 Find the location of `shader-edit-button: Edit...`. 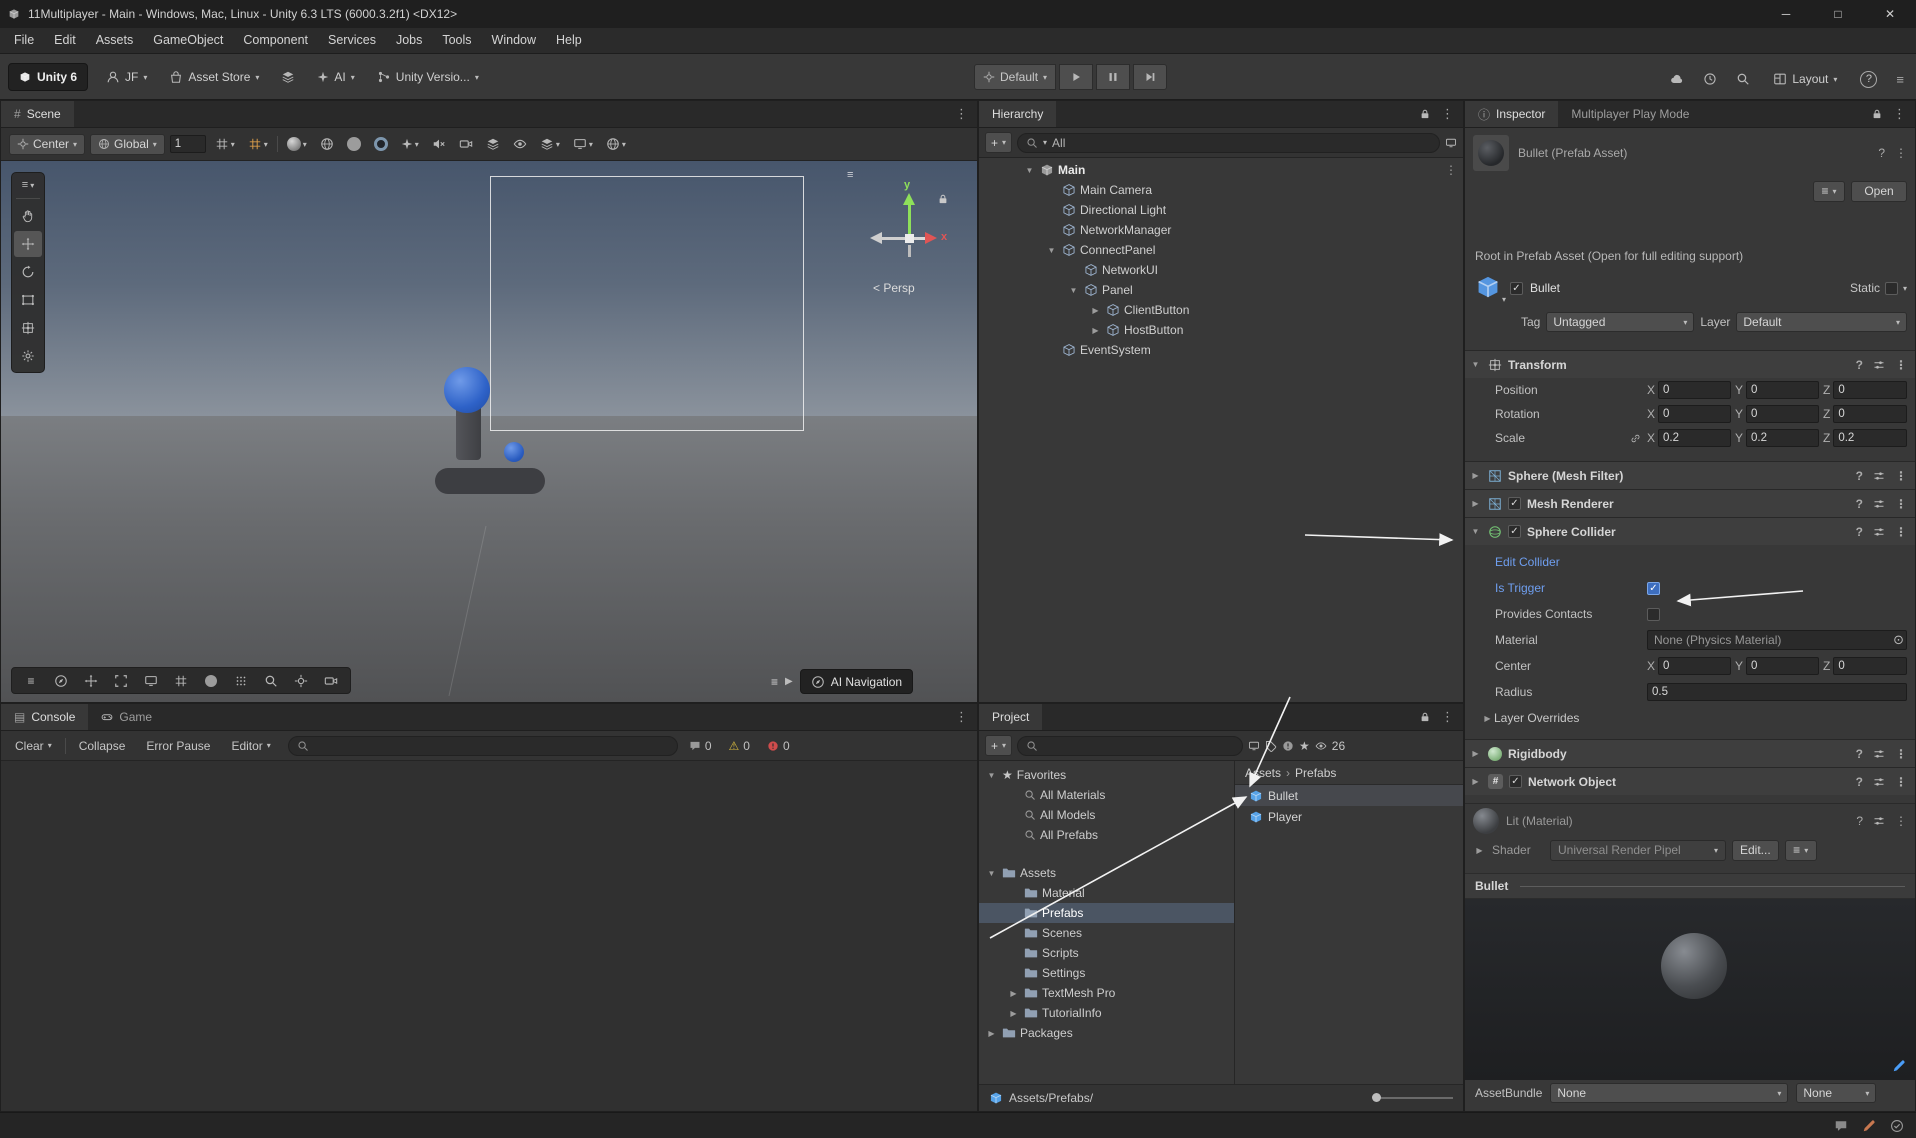

shader-edit-button: Edit... is located at coordinates (1755, 850).